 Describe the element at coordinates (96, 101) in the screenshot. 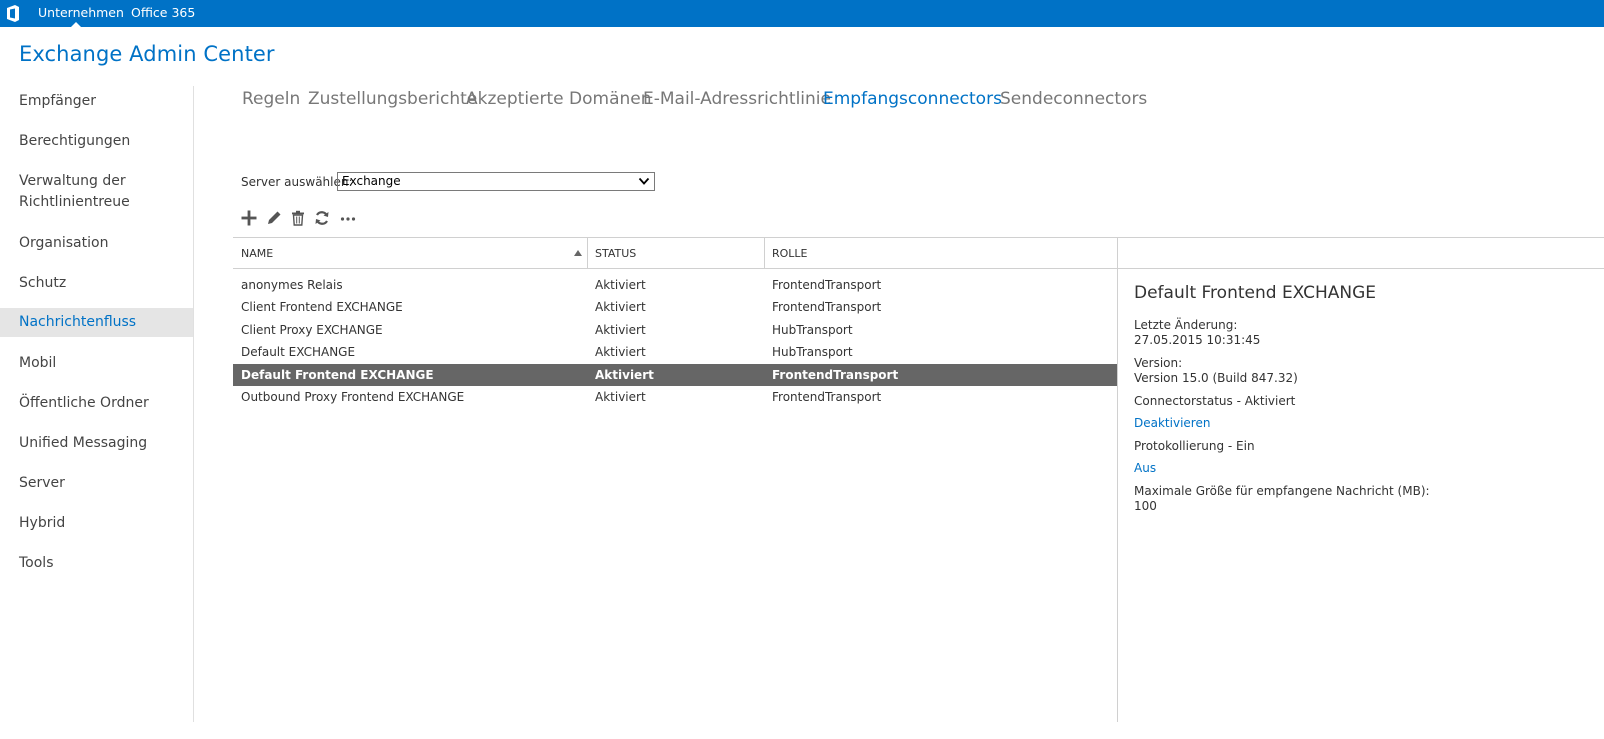

I see `sidebar-item-empfaenger: Empfänger` at that location.